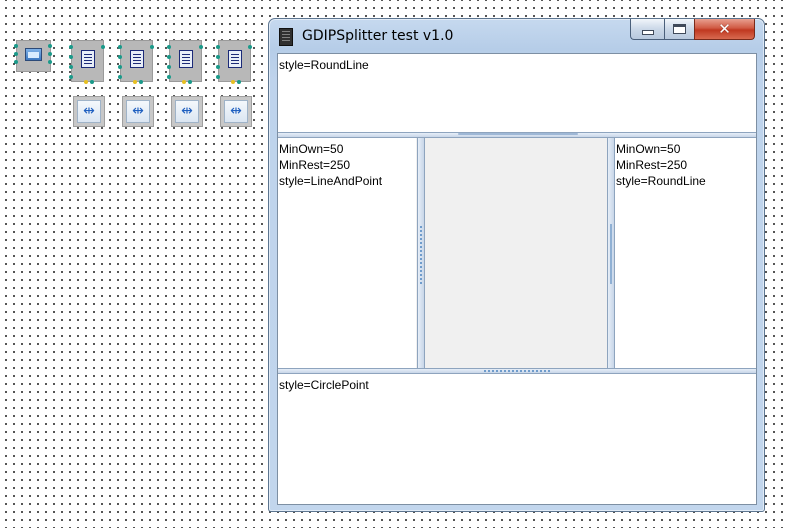  I want to click on app-icon, so click(286, 37).